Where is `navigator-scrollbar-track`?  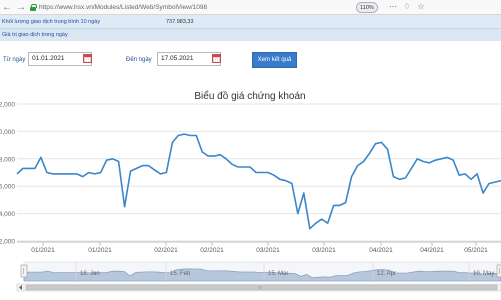 navigator-scrollbar-track is located at coordinates (258, 287).